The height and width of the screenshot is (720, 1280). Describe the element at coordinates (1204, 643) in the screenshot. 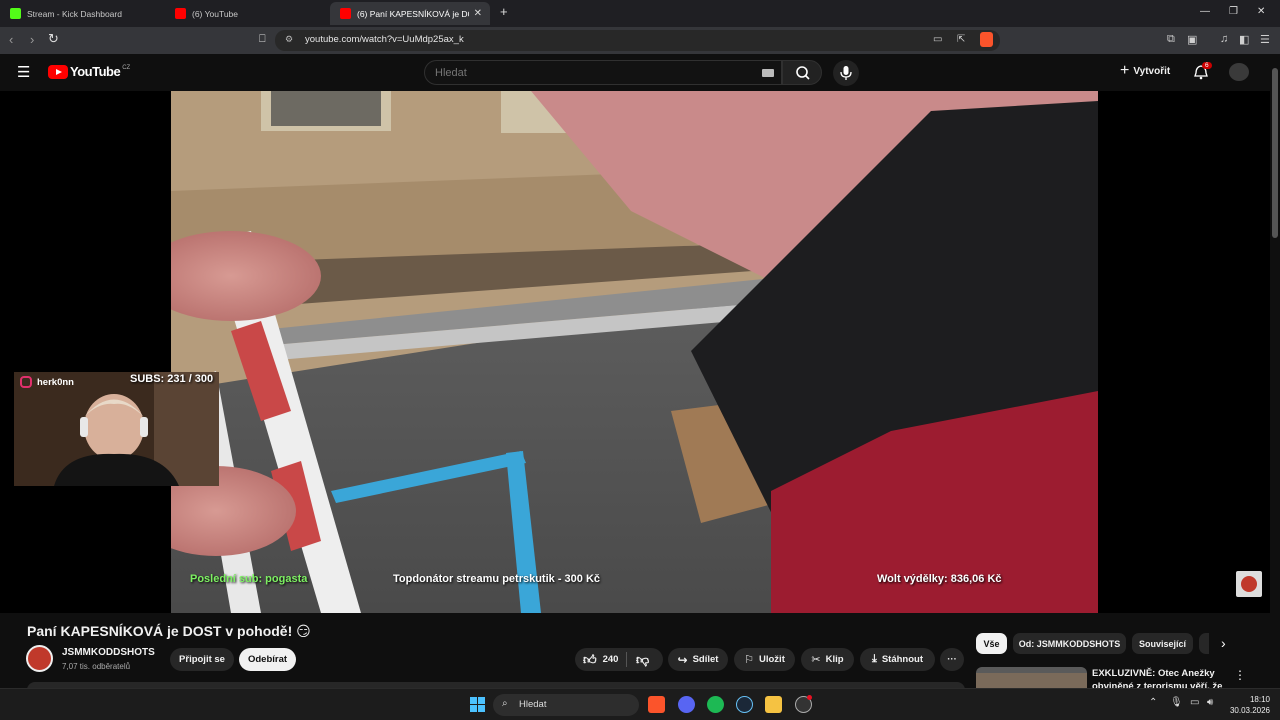

I see `chip-partial` at that location.